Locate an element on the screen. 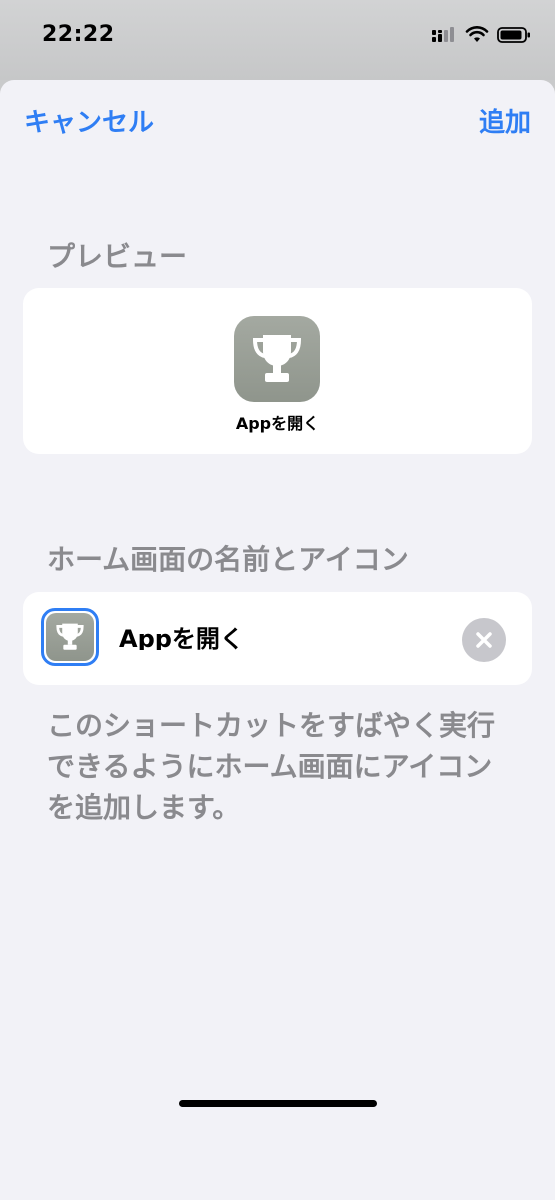  preview-section-header: プレビュー is located at coordinates (117, 256).